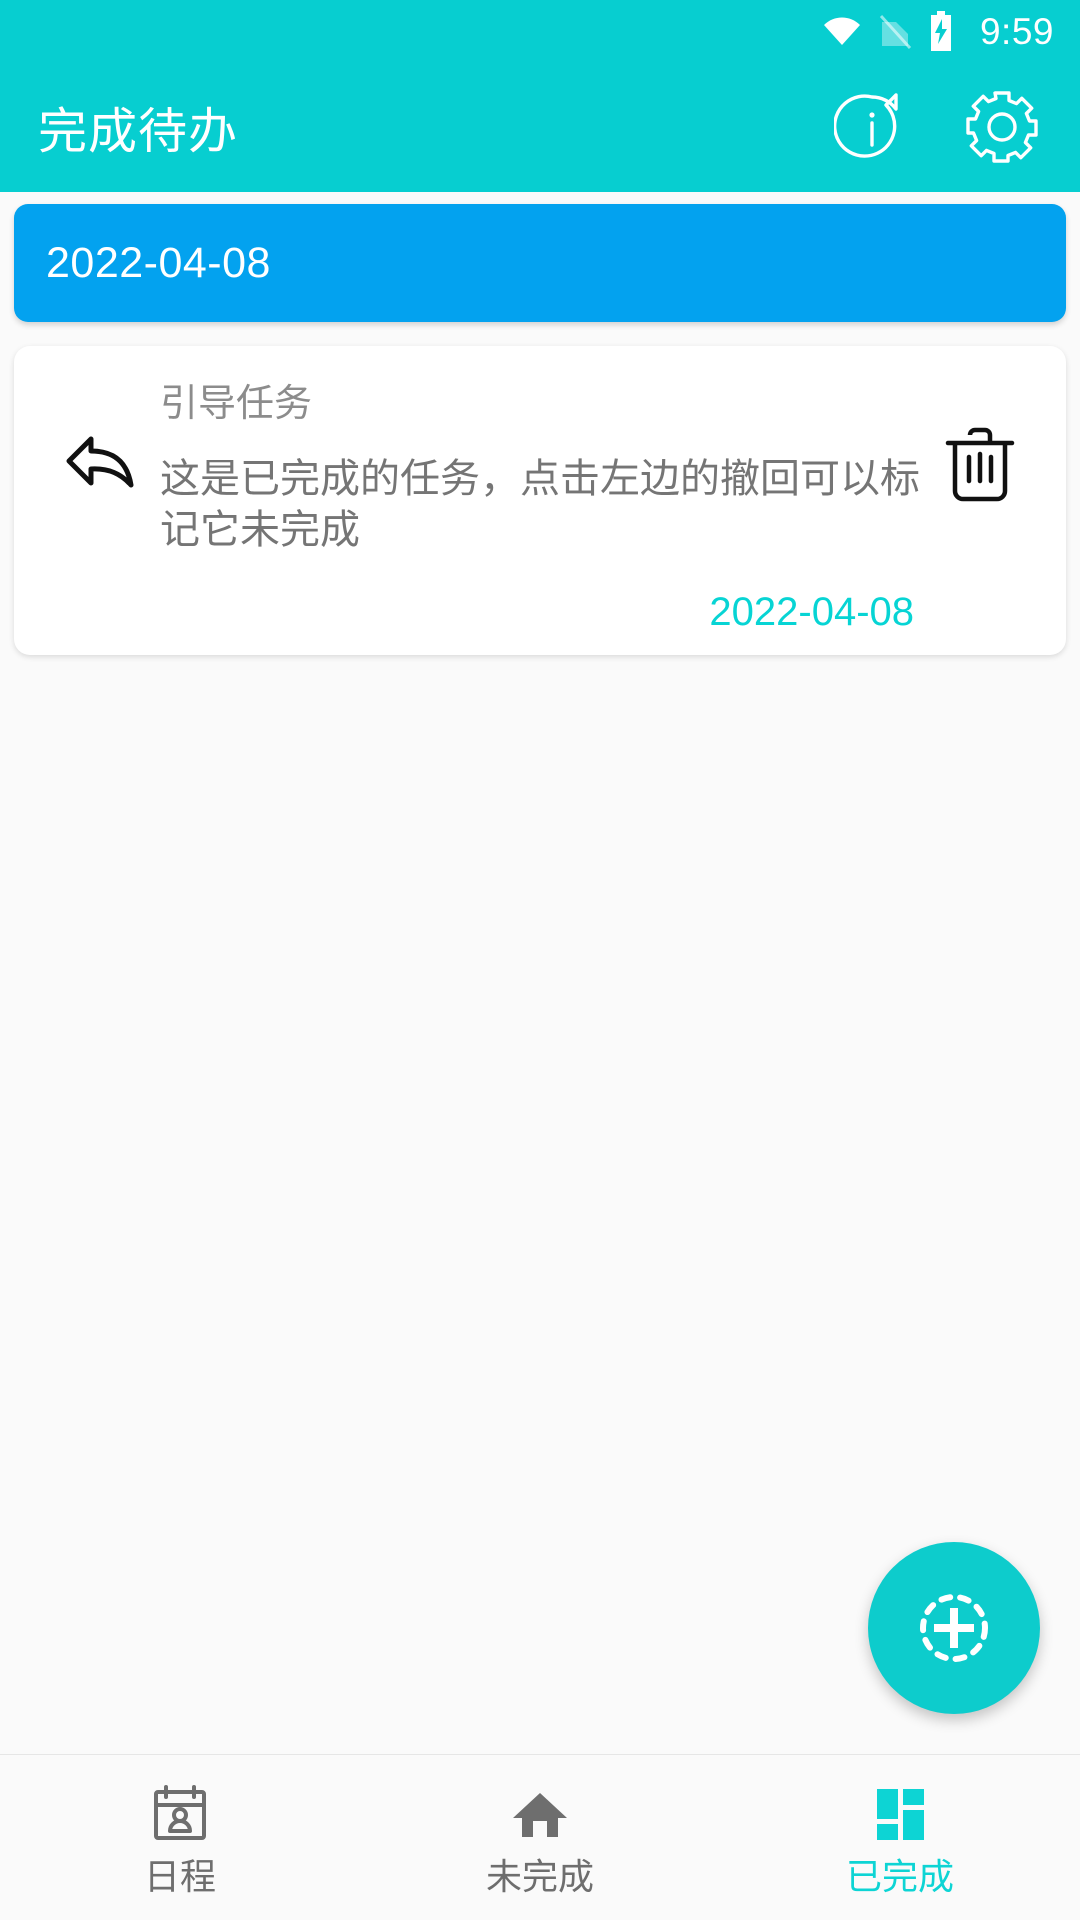  What do you see at coordinates (138, 131) in the screenshot?
I see `page-title: 完成待办` at bounding box center [138, 131].